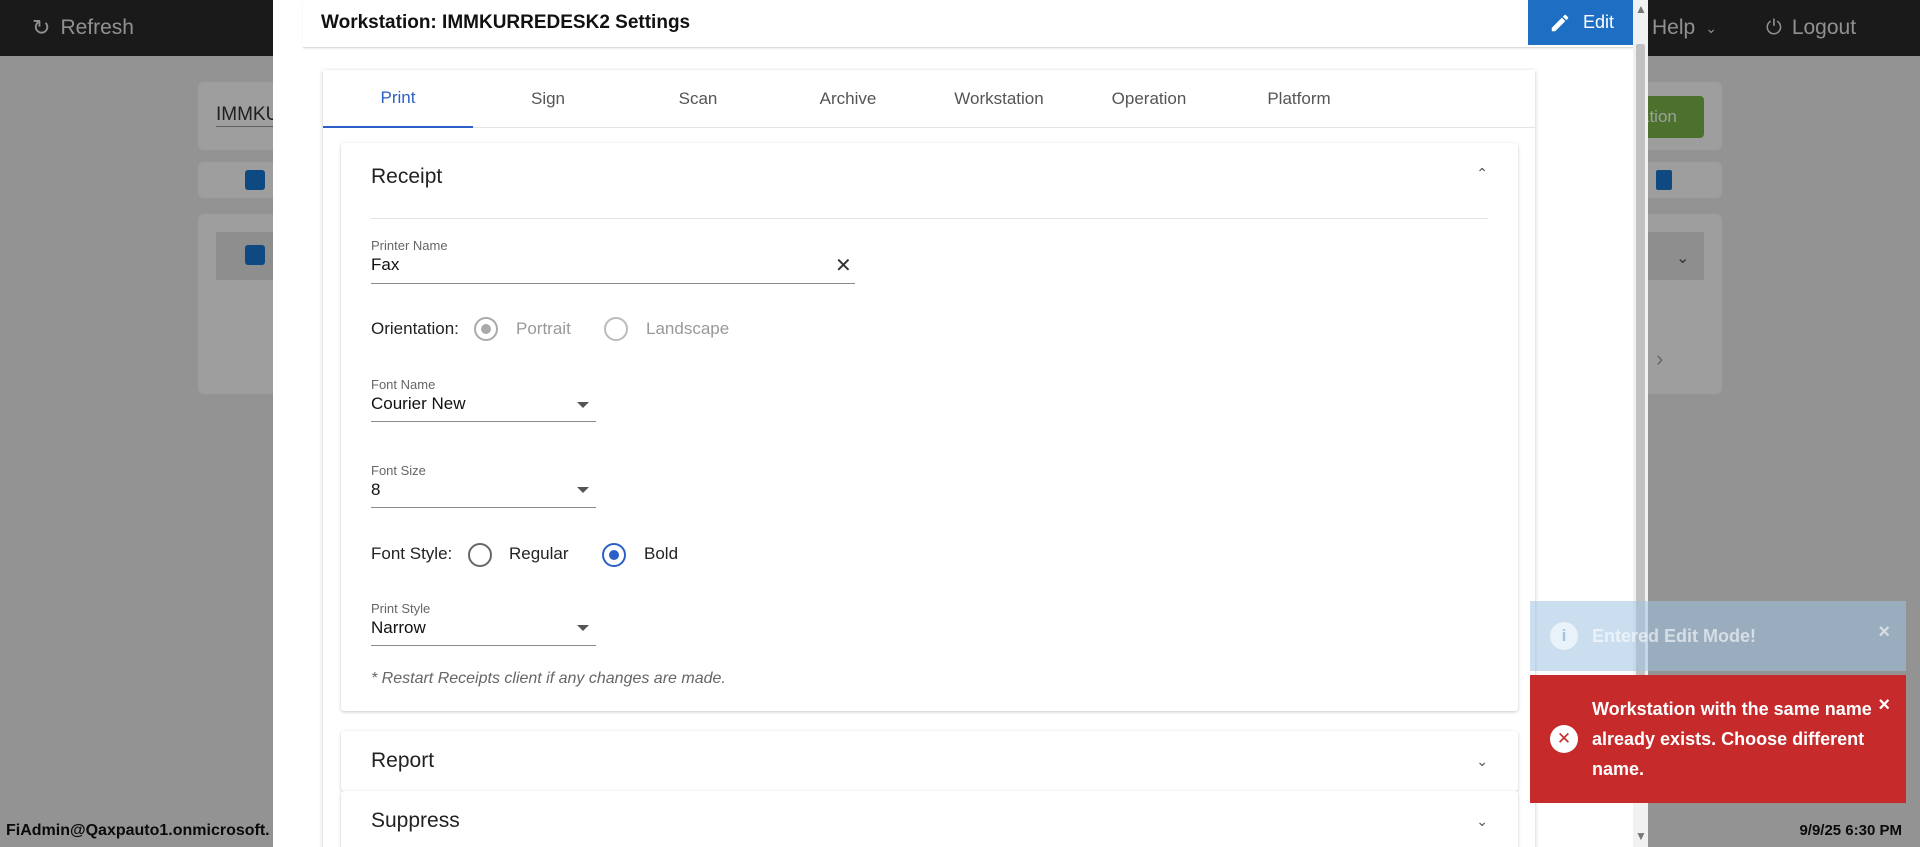 Image resolution: width=1920 pixels, height=847 pixels. Describe the element at coordinates (929, 761) in the screenshot. I see `report-panel: Report ⌄` at that location.